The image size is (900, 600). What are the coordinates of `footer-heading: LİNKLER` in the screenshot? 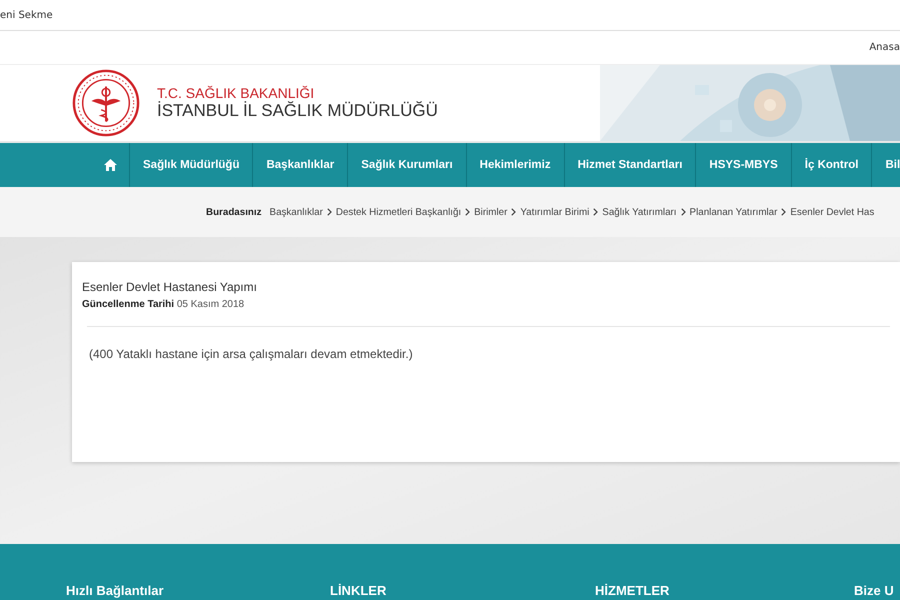 It's located at (359, 590).